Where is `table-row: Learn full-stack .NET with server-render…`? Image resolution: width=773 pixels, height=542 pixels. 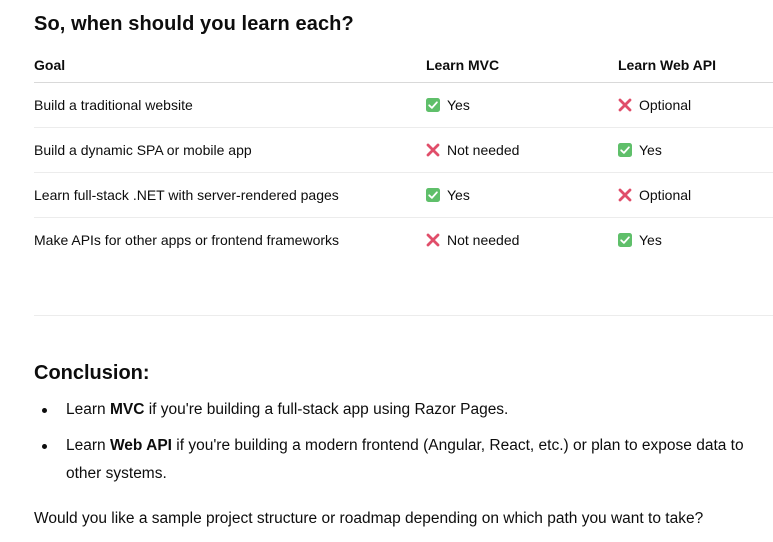
table-row: Learn full-stack .NET with server-render… is located at coordinates (403, 195).